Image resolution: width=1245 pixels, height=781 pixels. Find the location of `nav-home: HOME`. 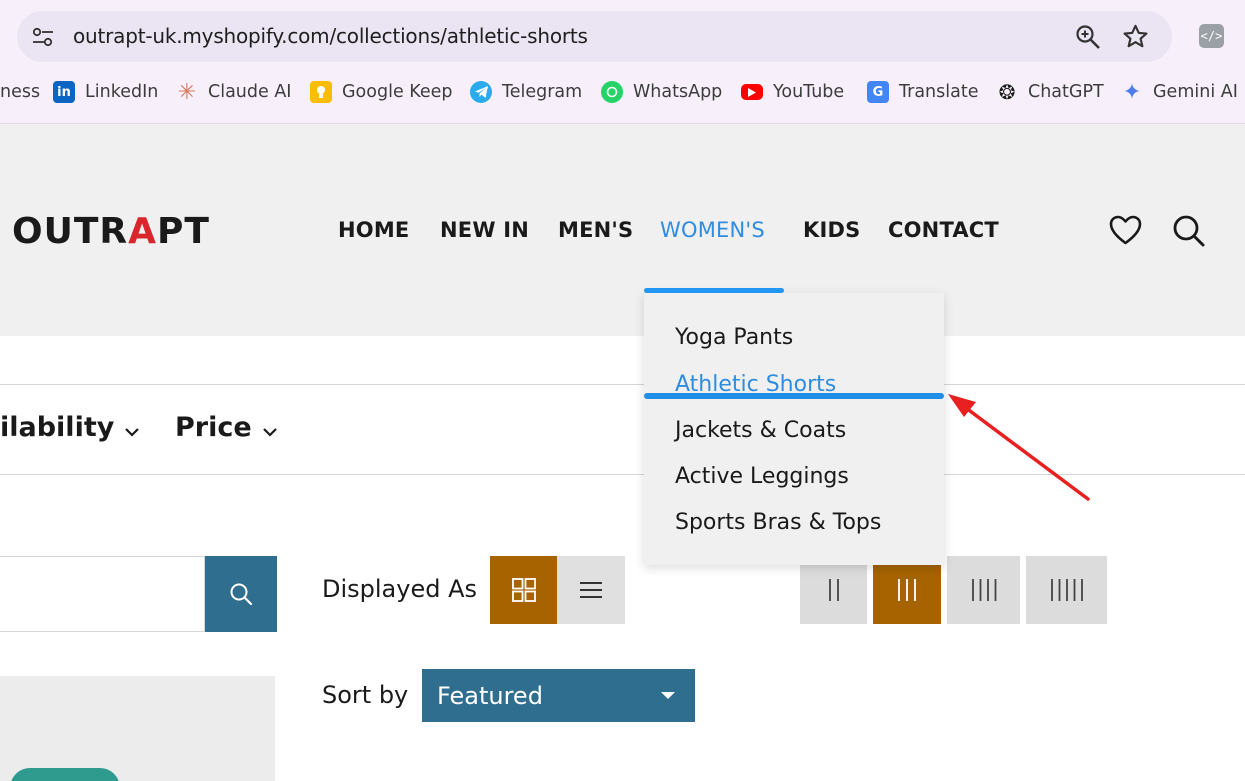

nav-home: HOME is located at coordinates (373, 230).